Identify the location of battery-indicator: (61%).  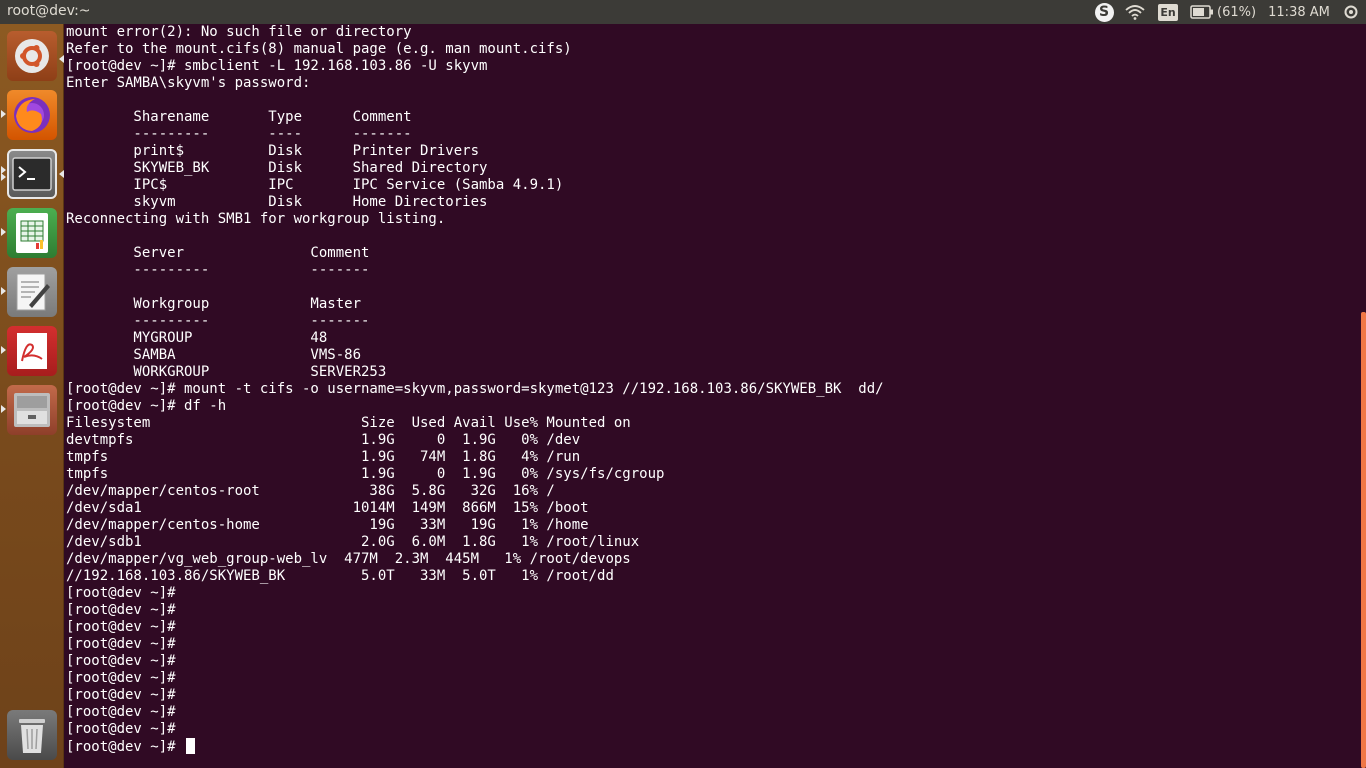
(1225, 12).